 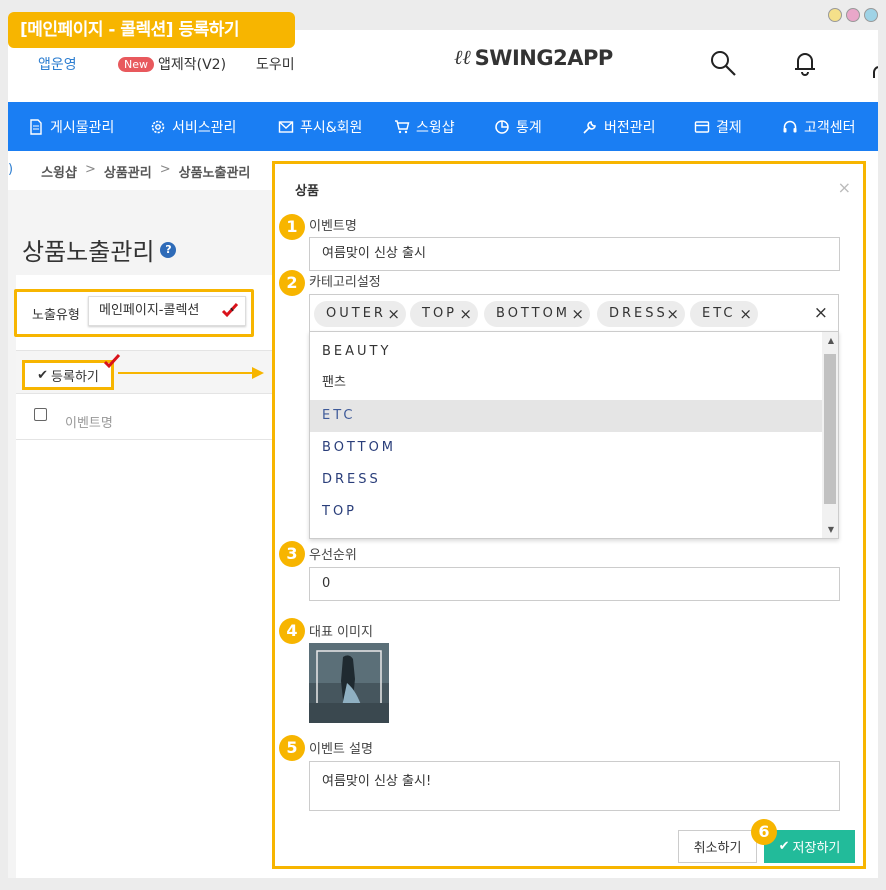 I want to click on nav-app-operate: 앱운영, so click(x=57, y=64).